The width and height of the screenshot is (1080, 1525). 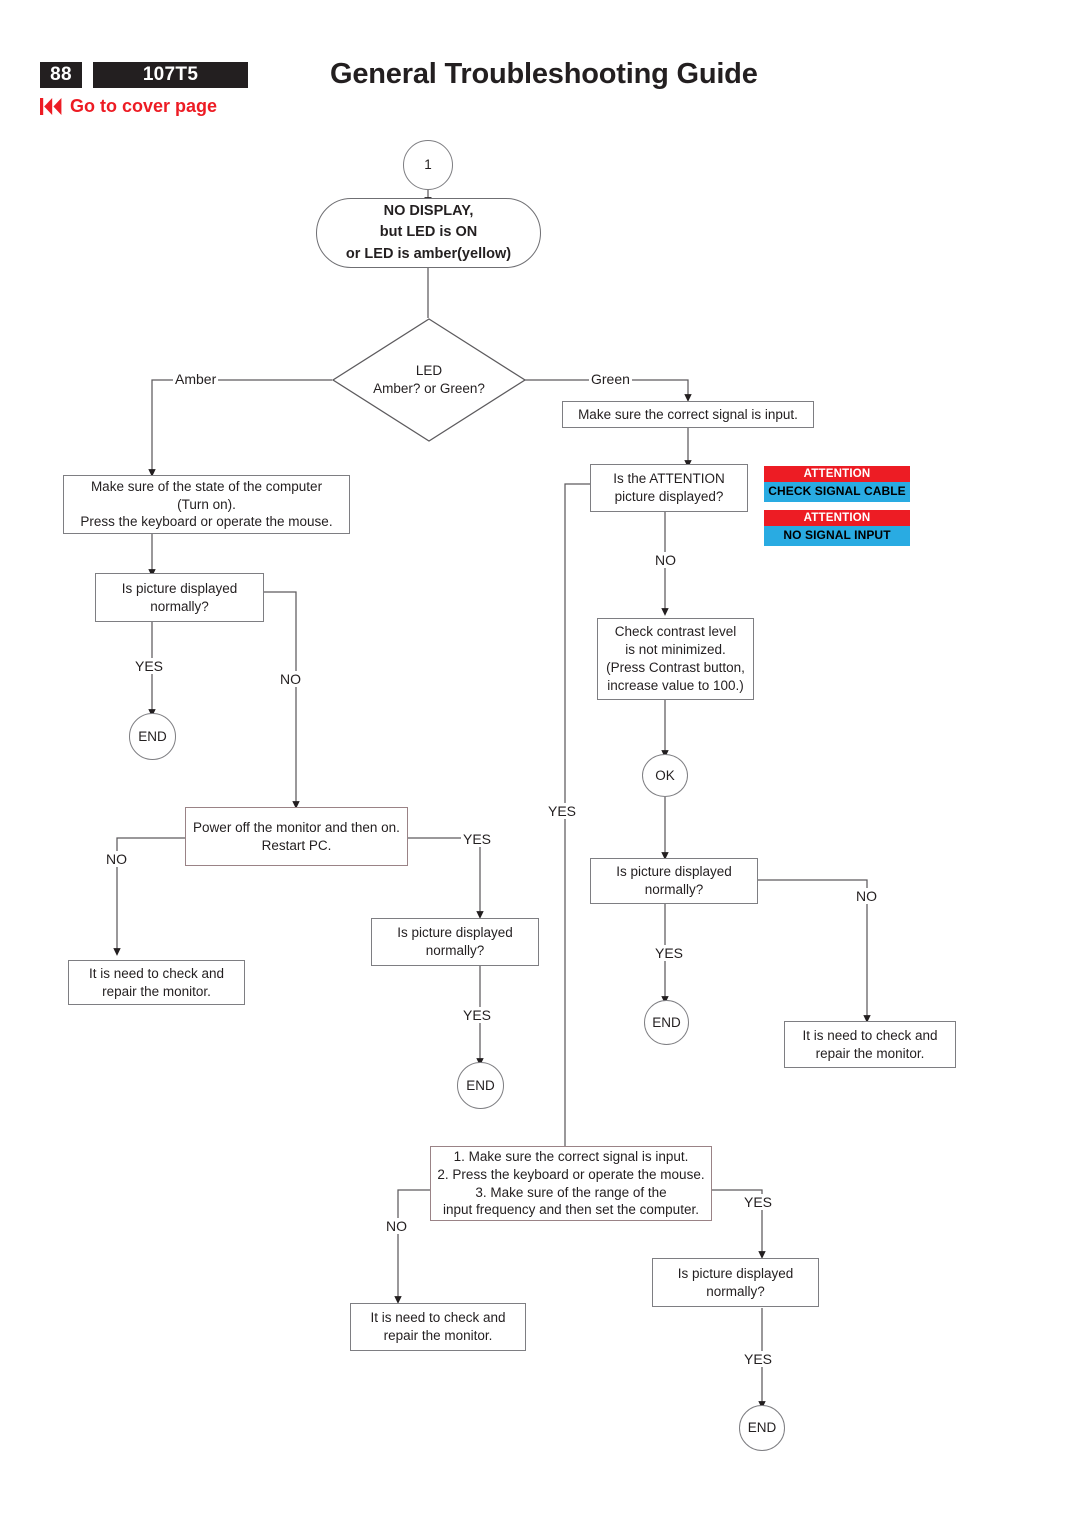 I want to click on edge-label-no-right-2: NO, so click(x=866, y=896).